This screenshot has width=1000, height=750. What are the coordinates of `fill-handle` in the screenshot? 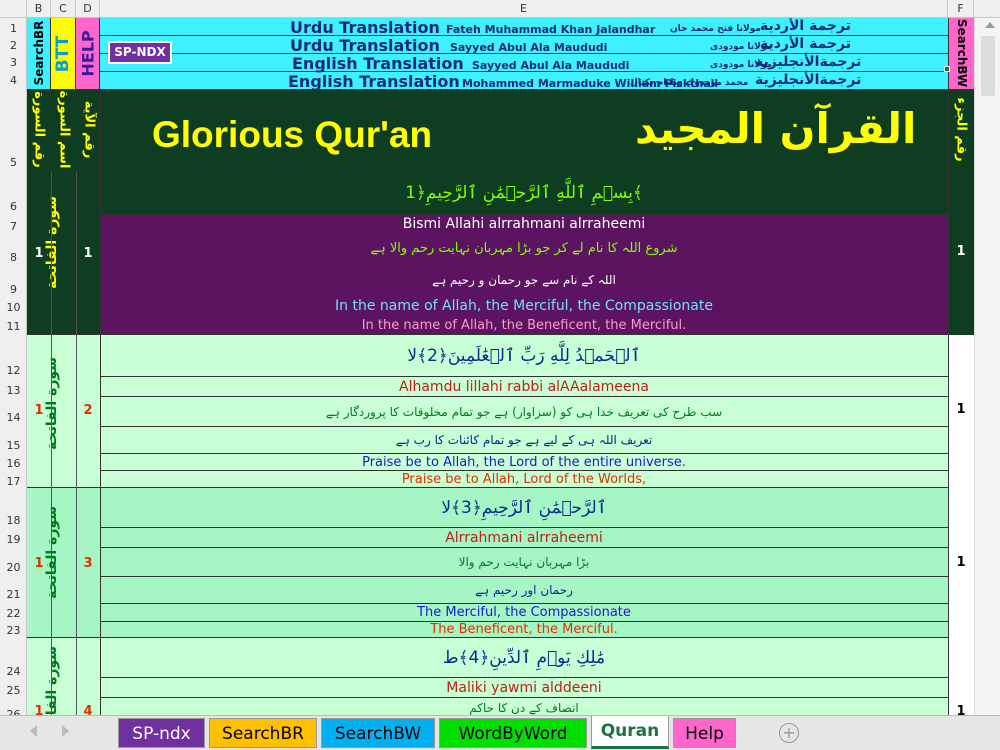 It's located at (947, 69).